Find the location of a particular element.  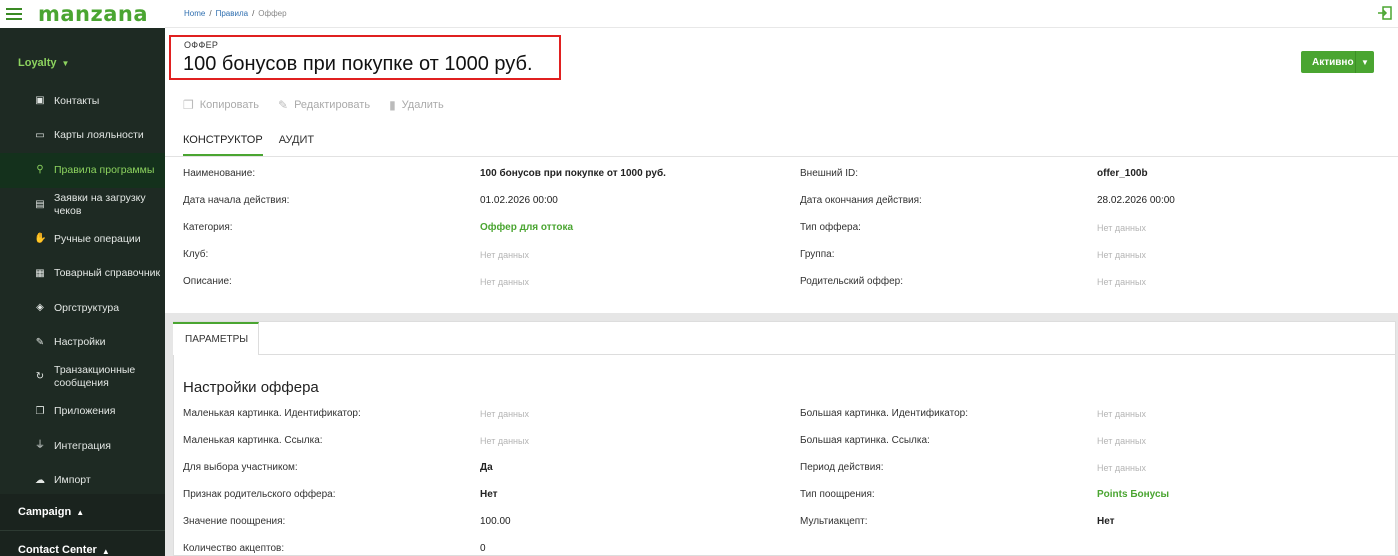

hamburger-menu-icon is located at coordinates (14, 14).